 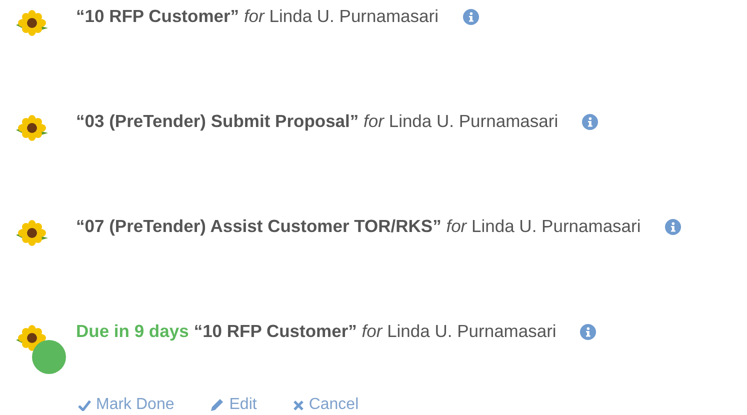 What do you see at coordinates (84, 405) in the screenshot?
I see `check-icon` at bounding box center [84, 405].